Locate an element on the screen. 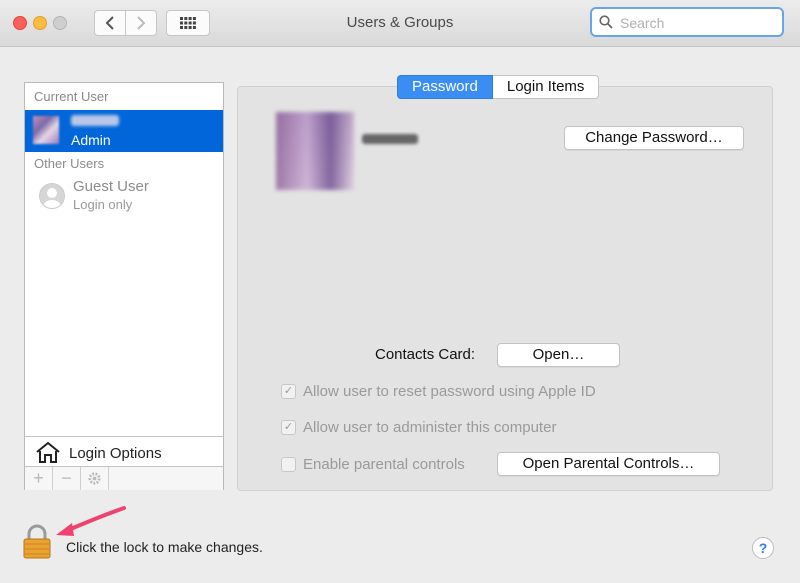  other-users-header: Other Users is located at coordinates (69, 163).